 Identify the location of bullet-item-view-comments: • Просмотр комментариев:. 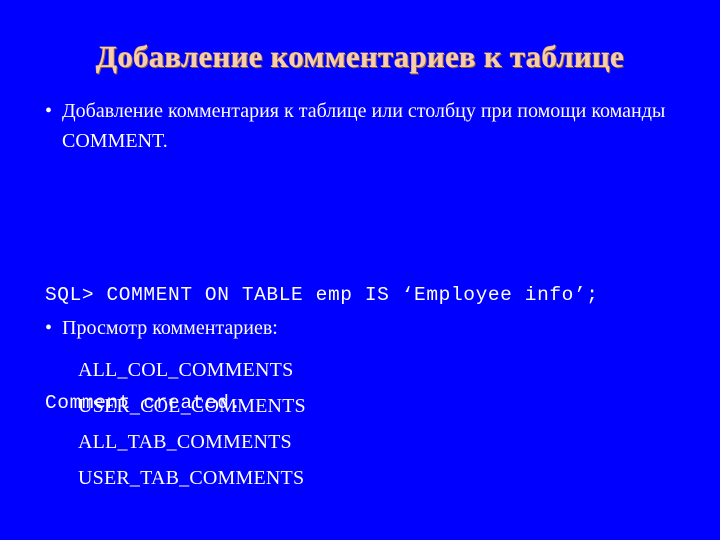
(360, 328).